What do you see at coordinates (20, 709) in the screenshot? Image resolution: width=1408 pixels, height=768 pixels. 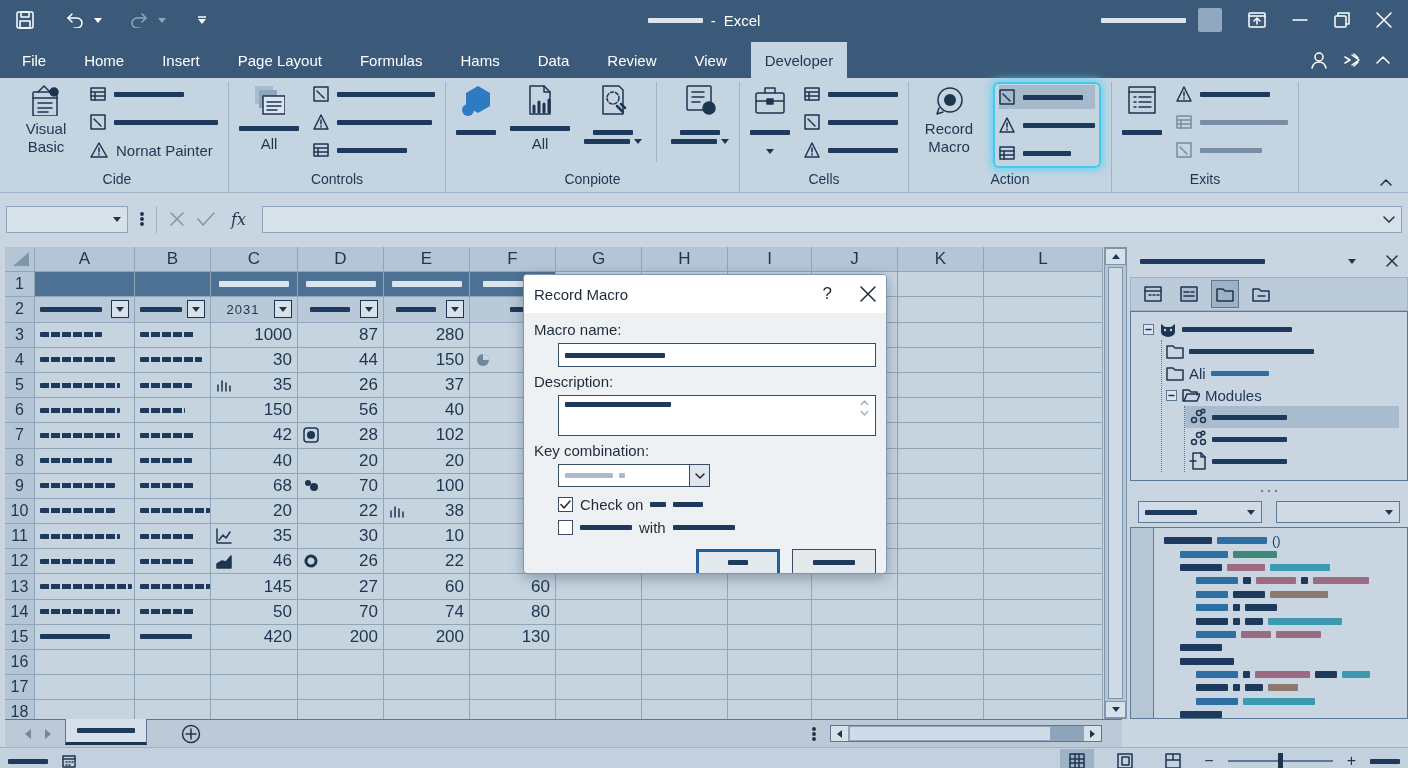 I see `row-header: 18` at bounding box center [20, 709].